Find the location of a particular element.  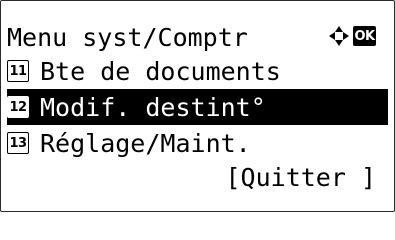

footer-row: [Quitter ] is located at coordinates (197, 177).